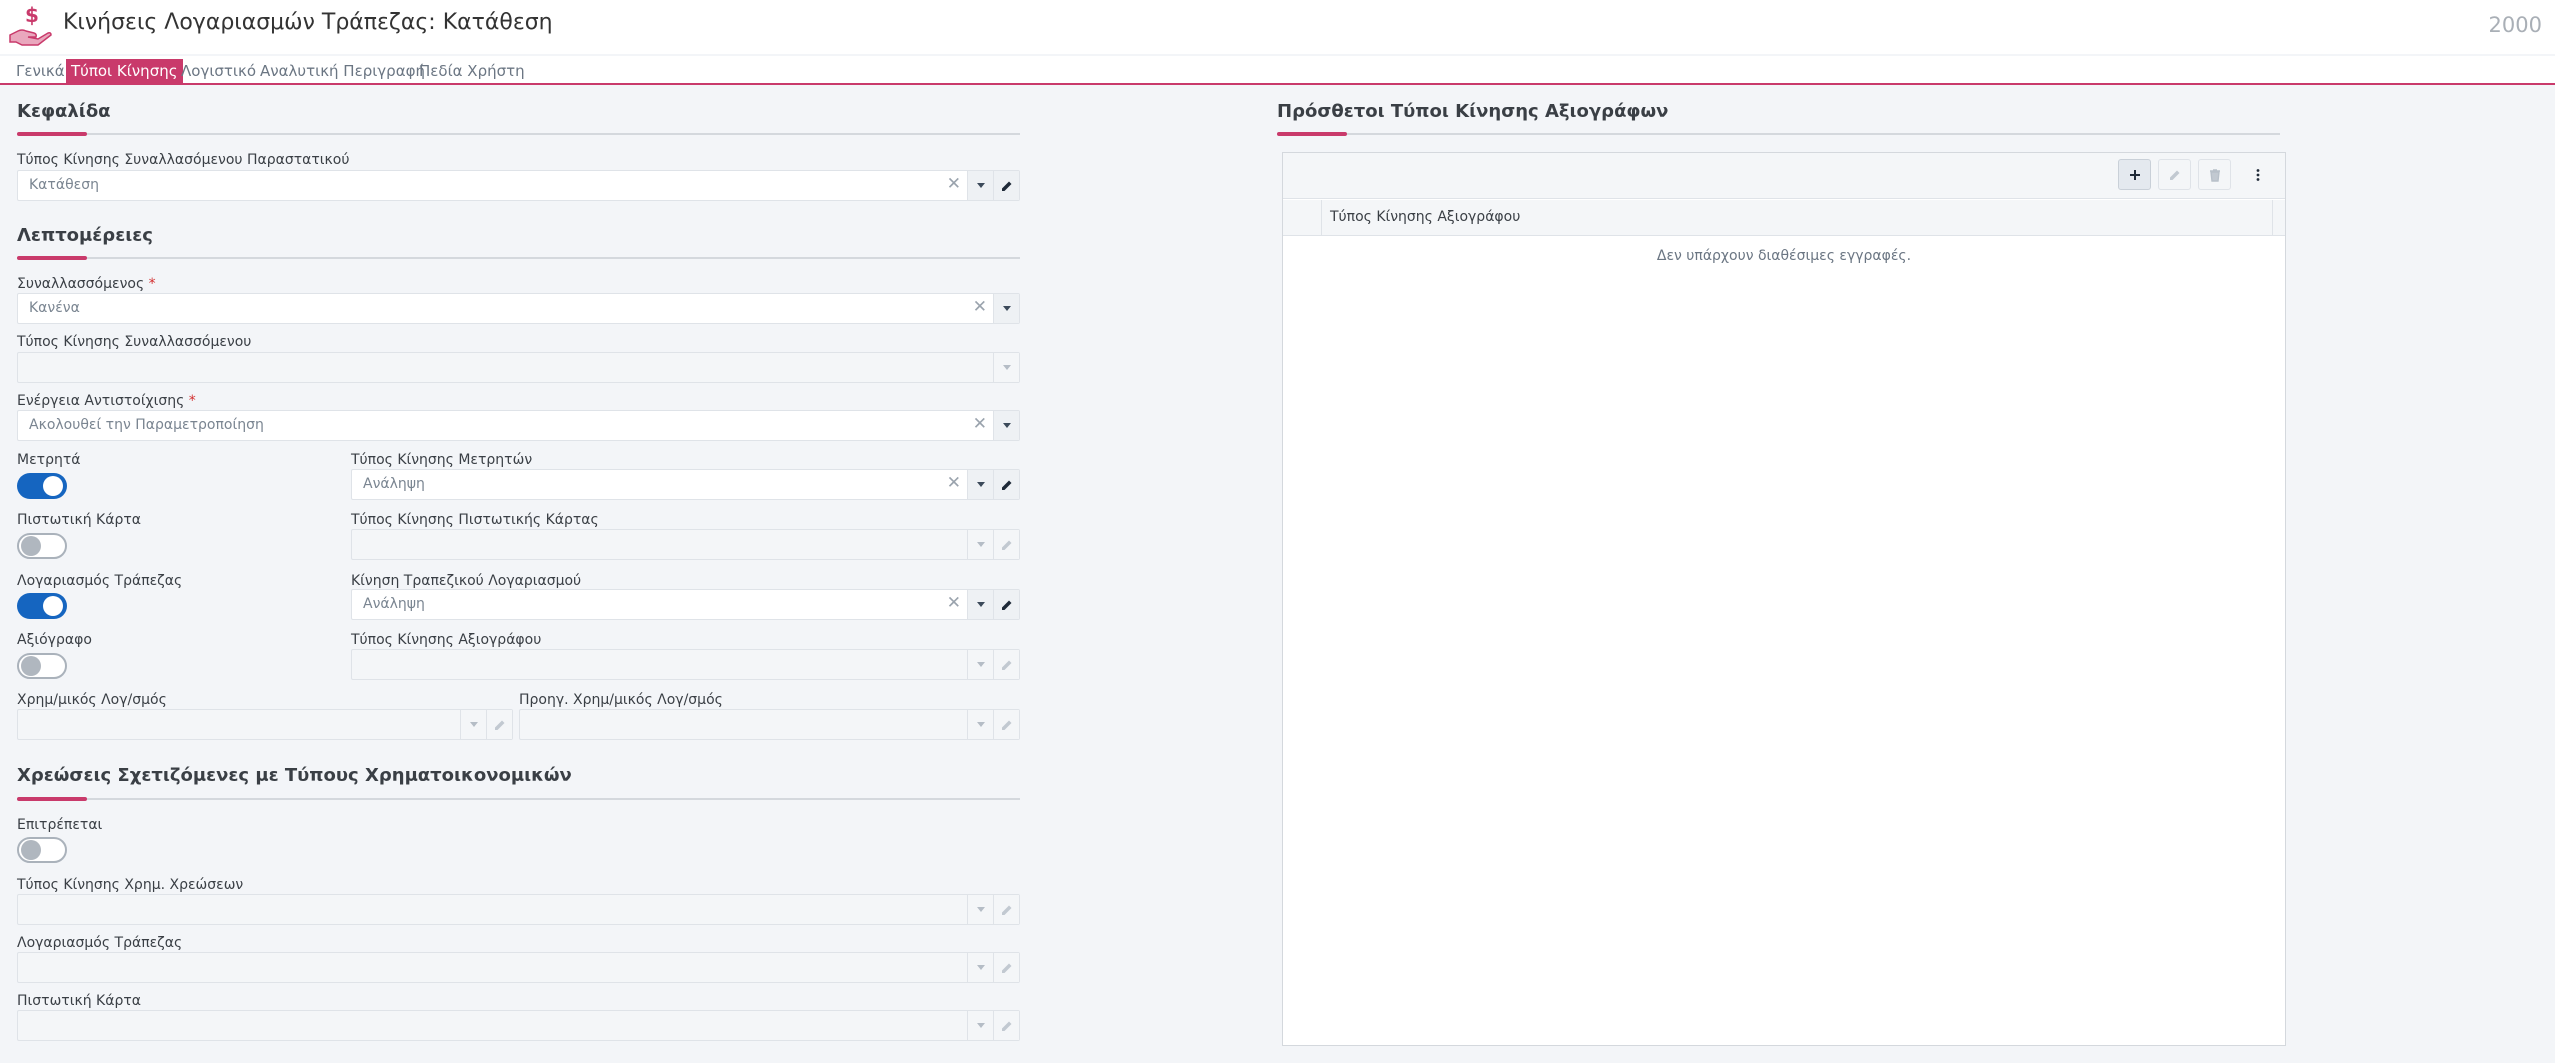  Describe the element at coordinates (442, 460) in the screenshot. I see `cash-movement-type-label: Τύπος Κίνησης Μετρητών` at that location.